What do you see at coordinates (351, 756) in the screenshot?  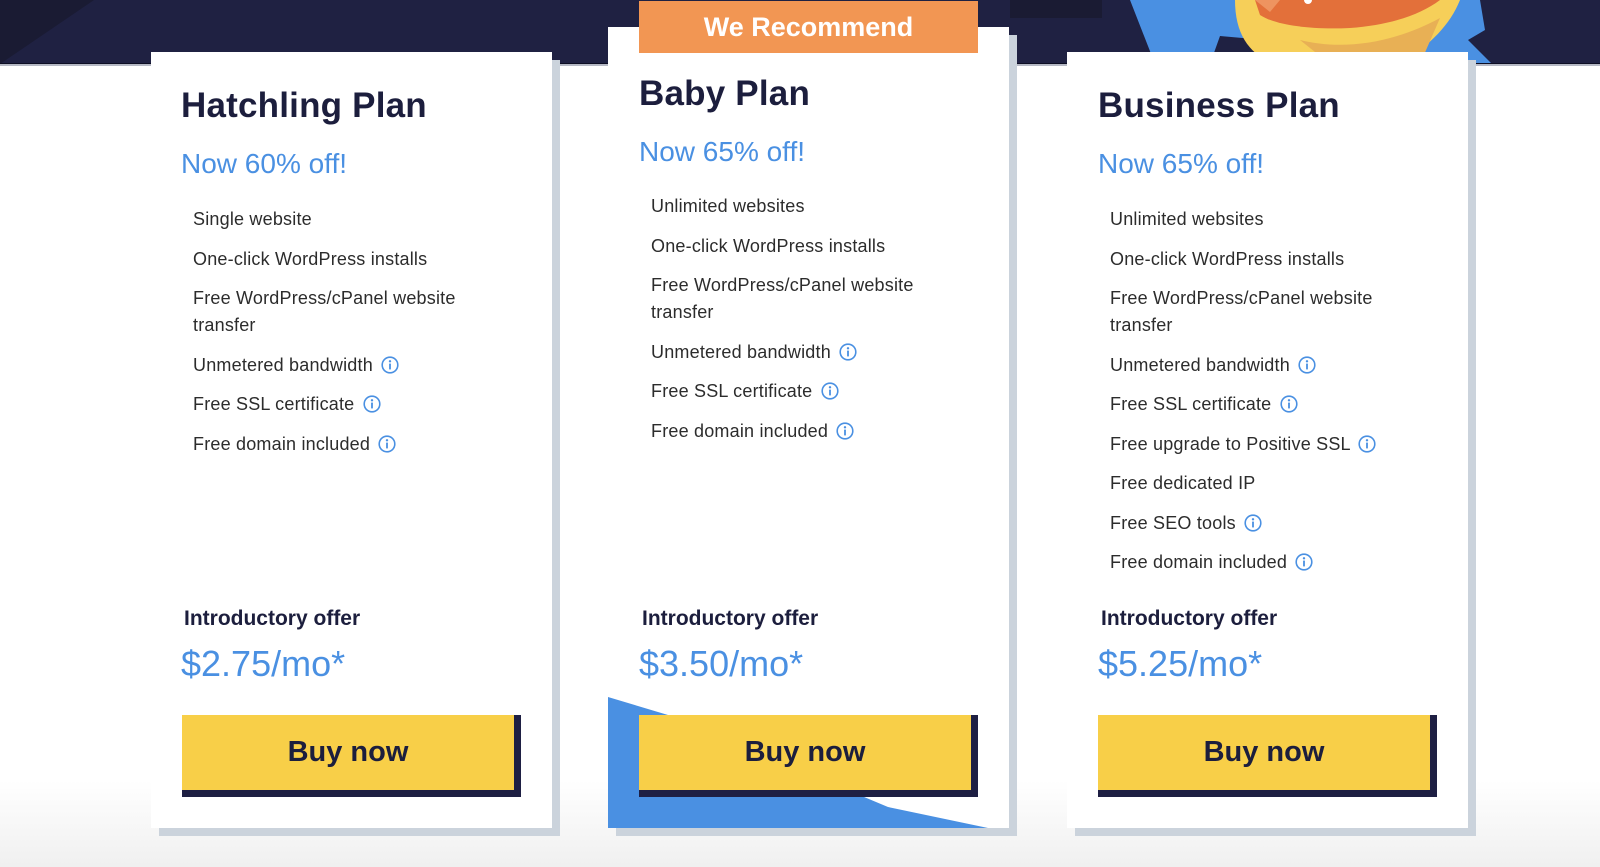 I see `buy-now-button-hatchling: Buy now` at bounding box center [351, 756].